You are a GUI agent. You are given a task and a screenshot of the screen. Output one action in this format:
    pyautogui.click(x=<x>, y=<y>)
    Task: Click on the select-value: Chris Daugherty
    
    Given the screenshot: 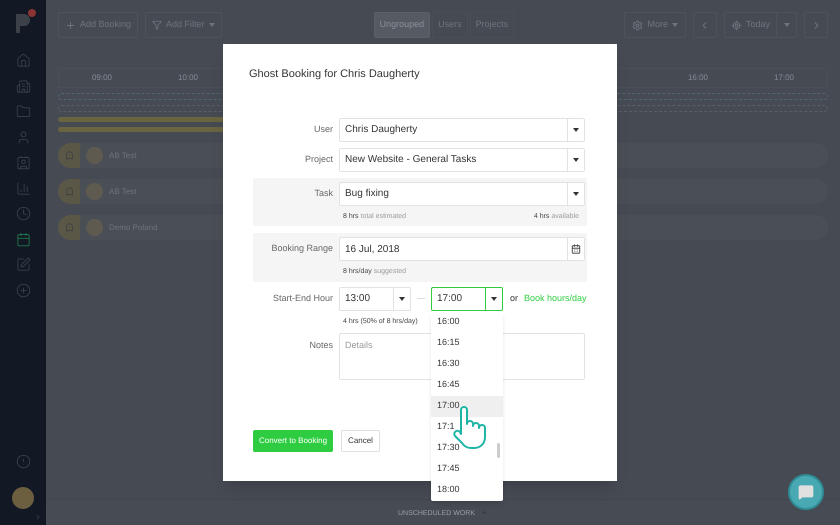 What is the action you would take?
    pyautogui.click(x=381, y=130)
    